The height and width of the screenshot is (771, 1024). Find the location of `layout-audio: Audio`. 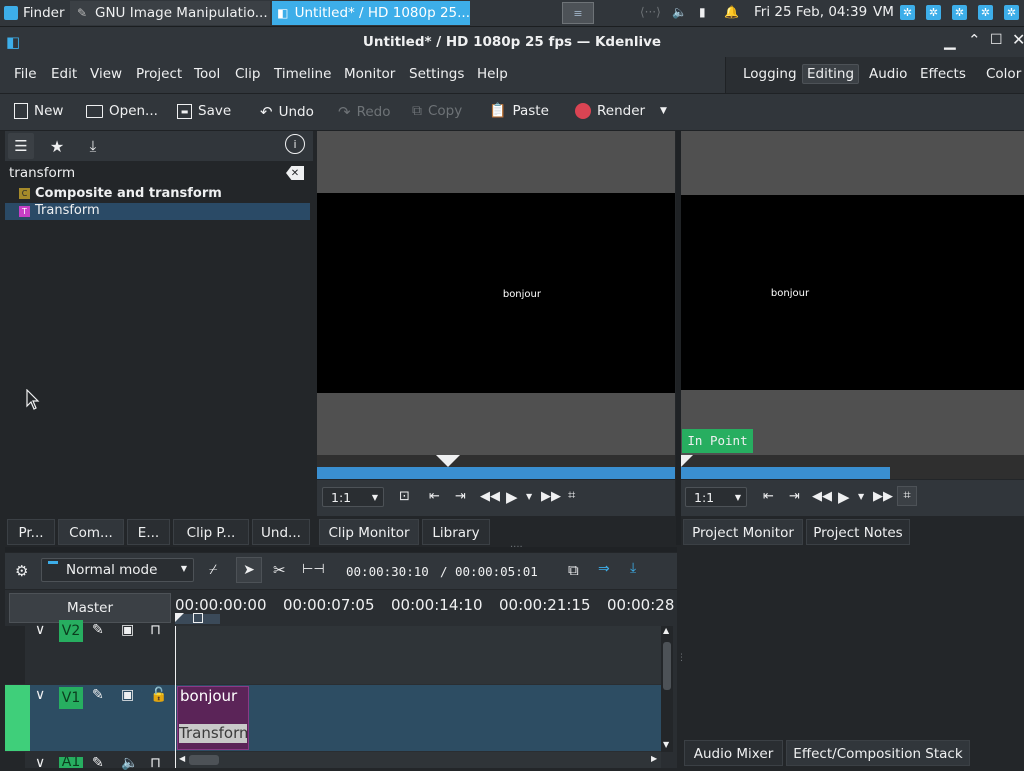

layout-audio: Audio is located at coordinates (888, 74).